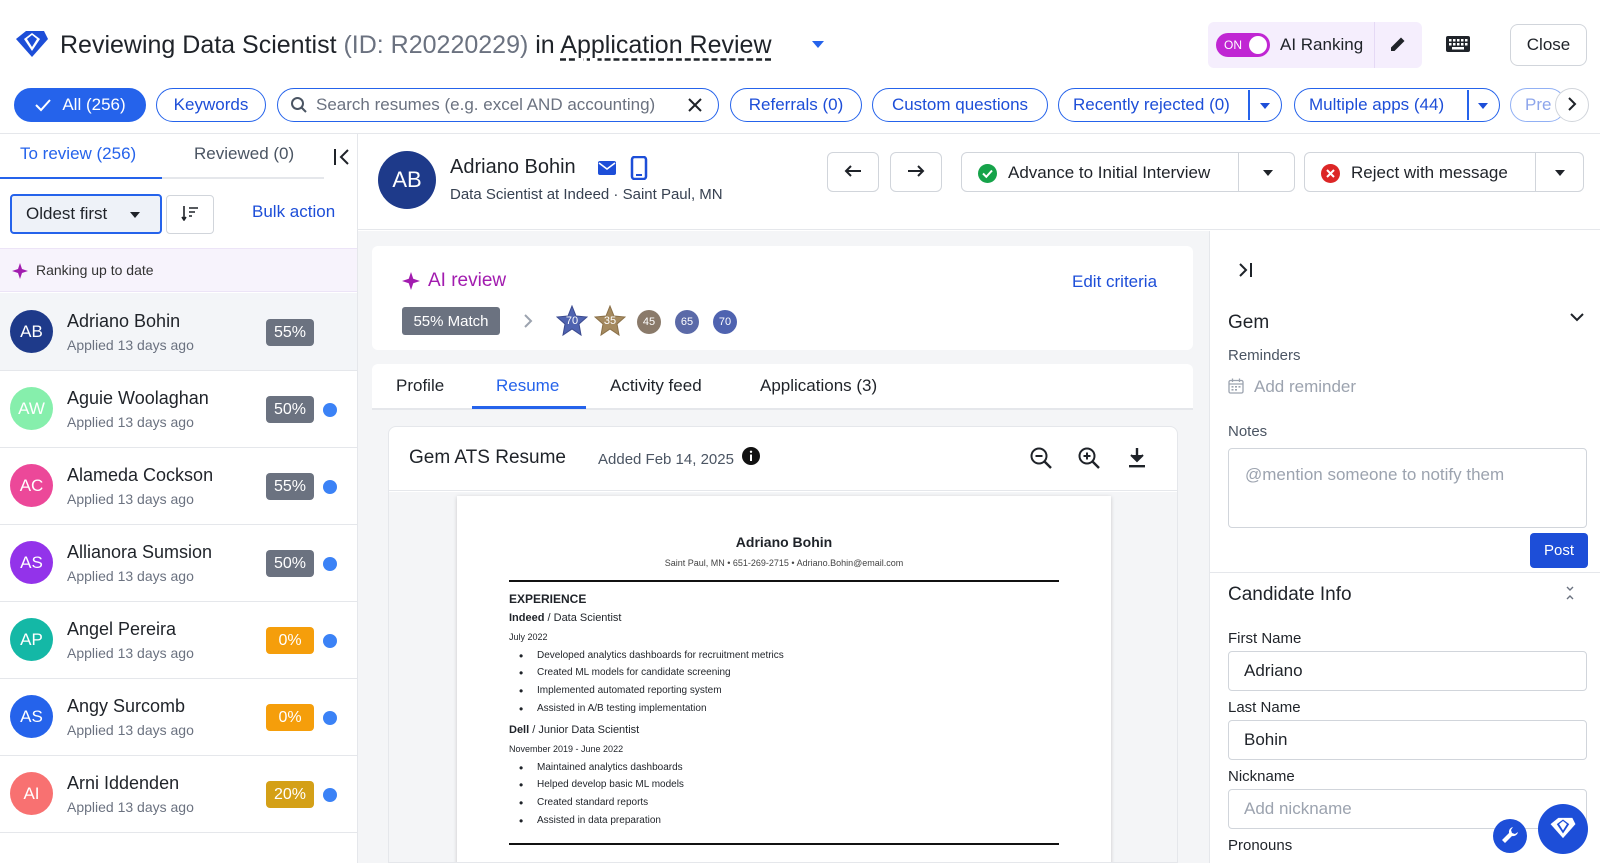  What do you see at coordinates (1570, 593) in the screenshot?
I see `collapse-section-icon` at bounding box center [1570, 593].